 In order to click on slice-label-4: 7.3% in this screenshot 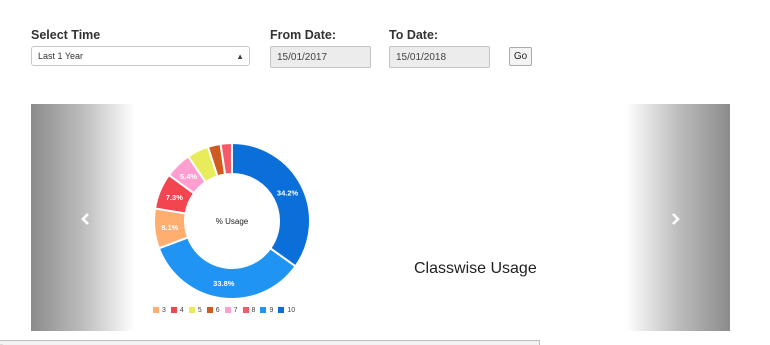, I will do `click(174, 197)`.